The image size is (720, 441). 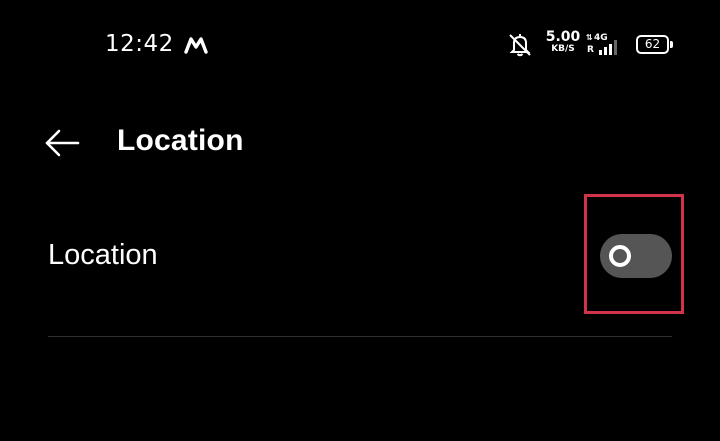 I want to click on toggle-knob, so click(x=620, y=256).